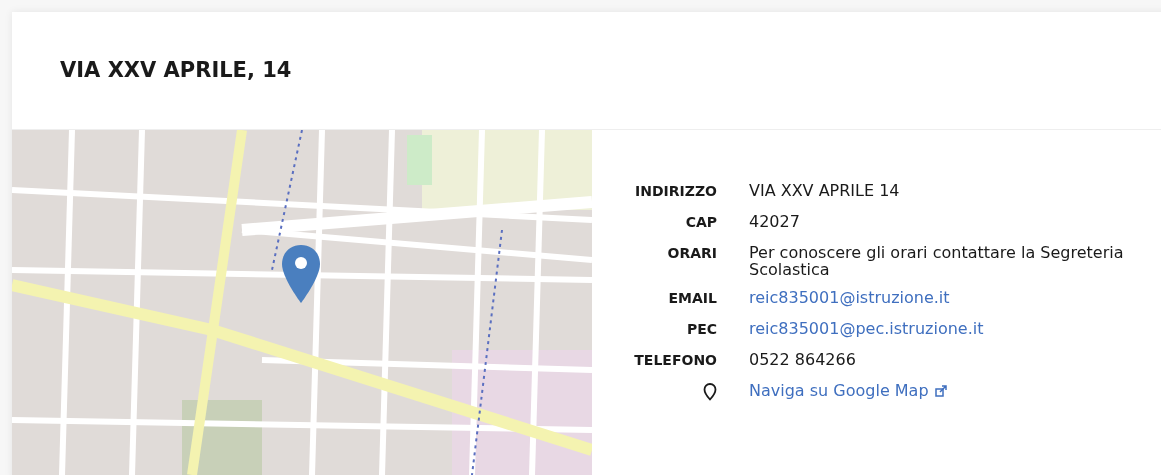 Image resolution: width=1161 pixels, height=475 pixels. I want to click on detail-value: VIA XXV APRILE 14, so click(825, 189).